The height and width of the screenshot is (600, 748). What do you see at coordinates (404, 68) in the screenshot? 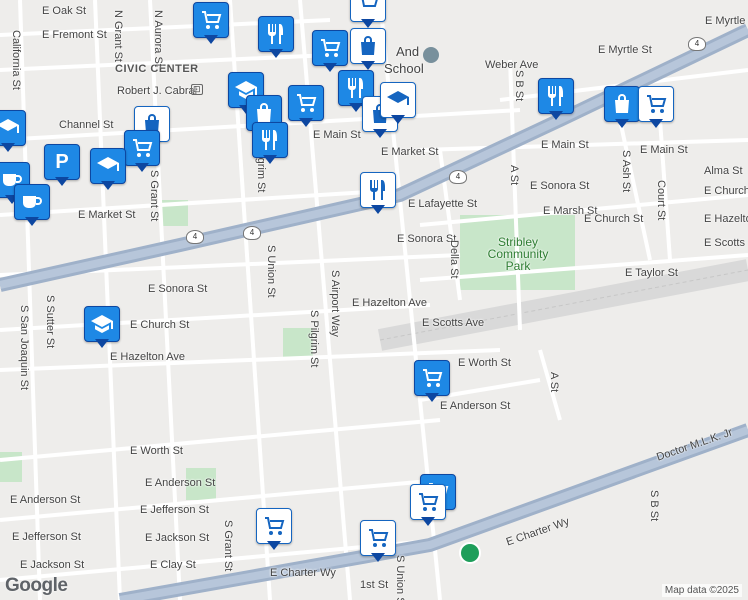
I see `school-label: School` at bounding box center [404, 68].